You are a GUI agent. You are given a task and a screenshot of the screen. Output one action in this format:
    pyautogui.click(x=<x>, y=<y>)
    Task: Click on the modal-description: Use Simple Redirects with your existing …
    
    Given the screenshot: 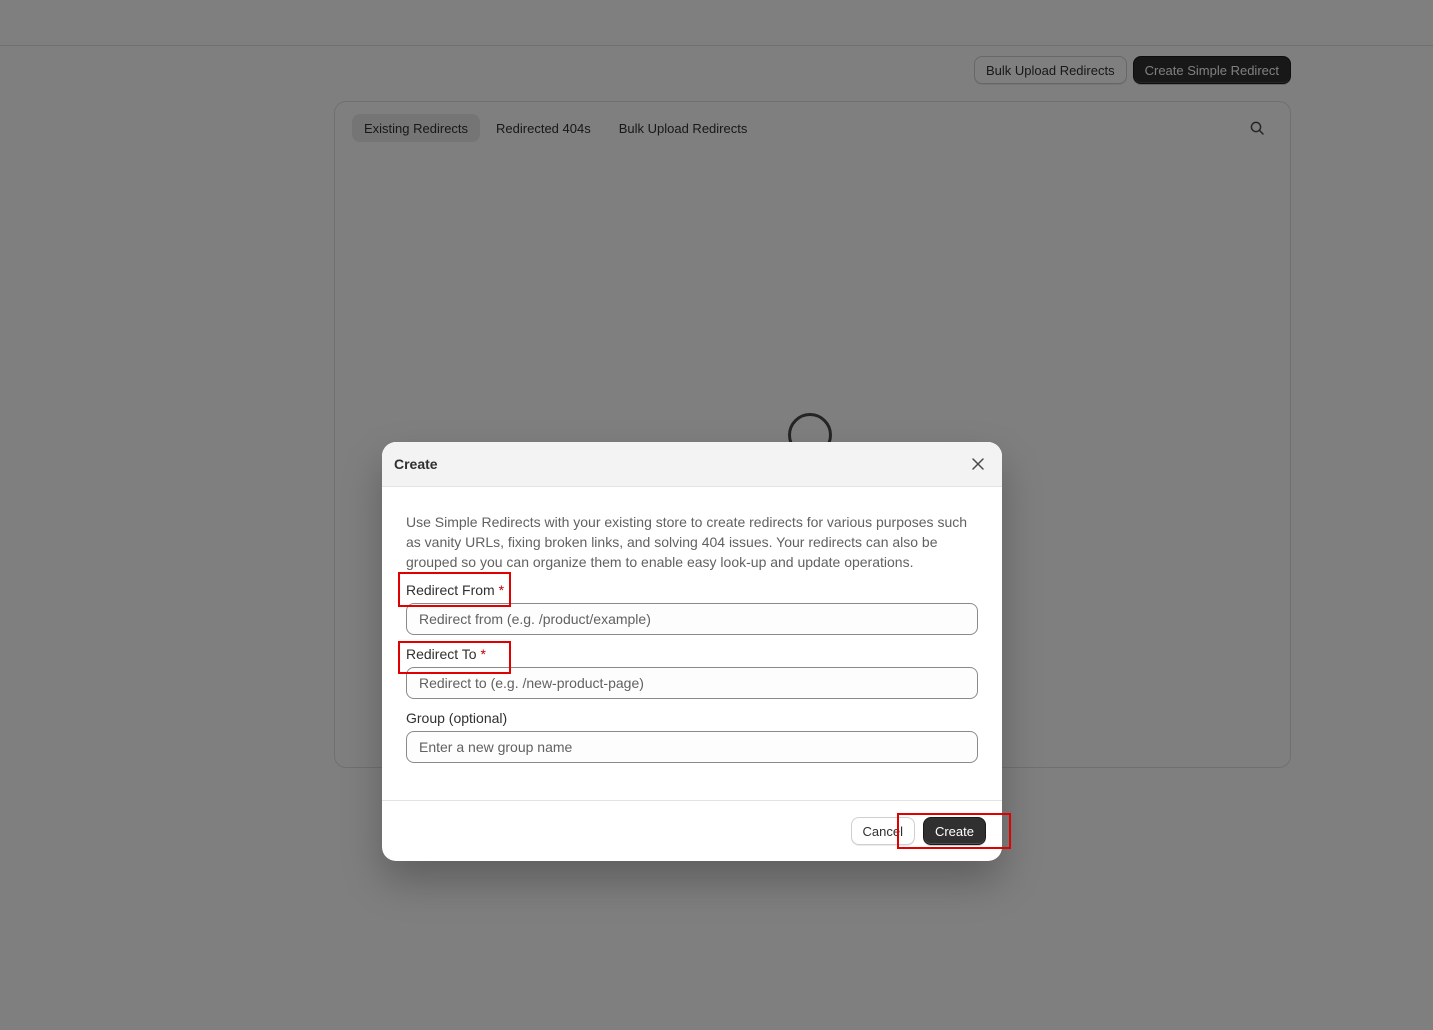 What is the action you would take?
    pyautogui.click(x=687, y=542)
    